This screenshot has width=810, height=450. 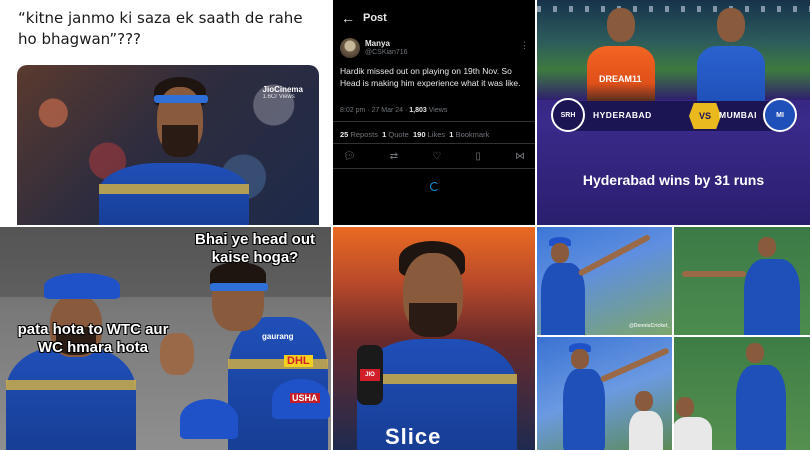 I want to click on meme-top-text: Bhai ye head out kaise hoga?, so click(x=255, y=248).